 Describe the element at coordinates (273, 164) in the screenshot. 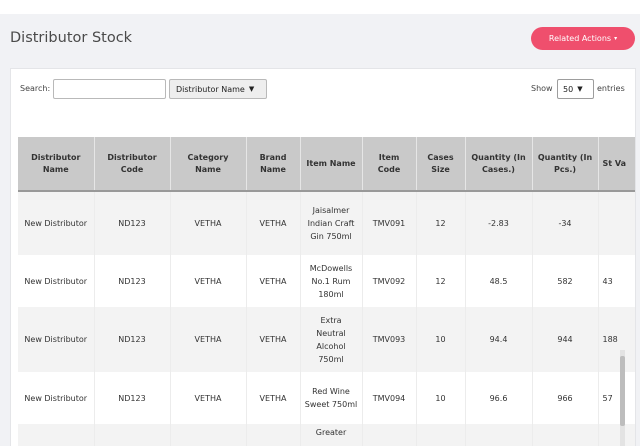

I see `column-header: Brand Name` at that location.